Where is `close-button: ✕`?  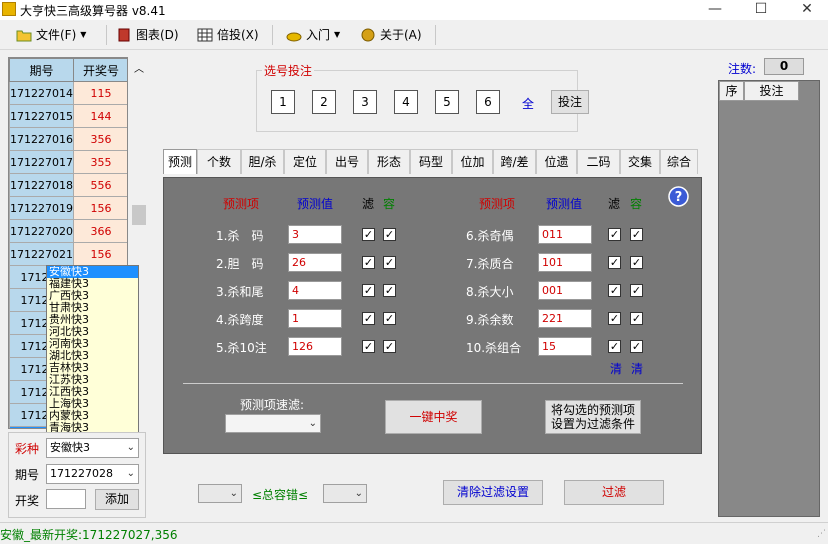 close-button: ✕ is located at coordinates (806, 10).